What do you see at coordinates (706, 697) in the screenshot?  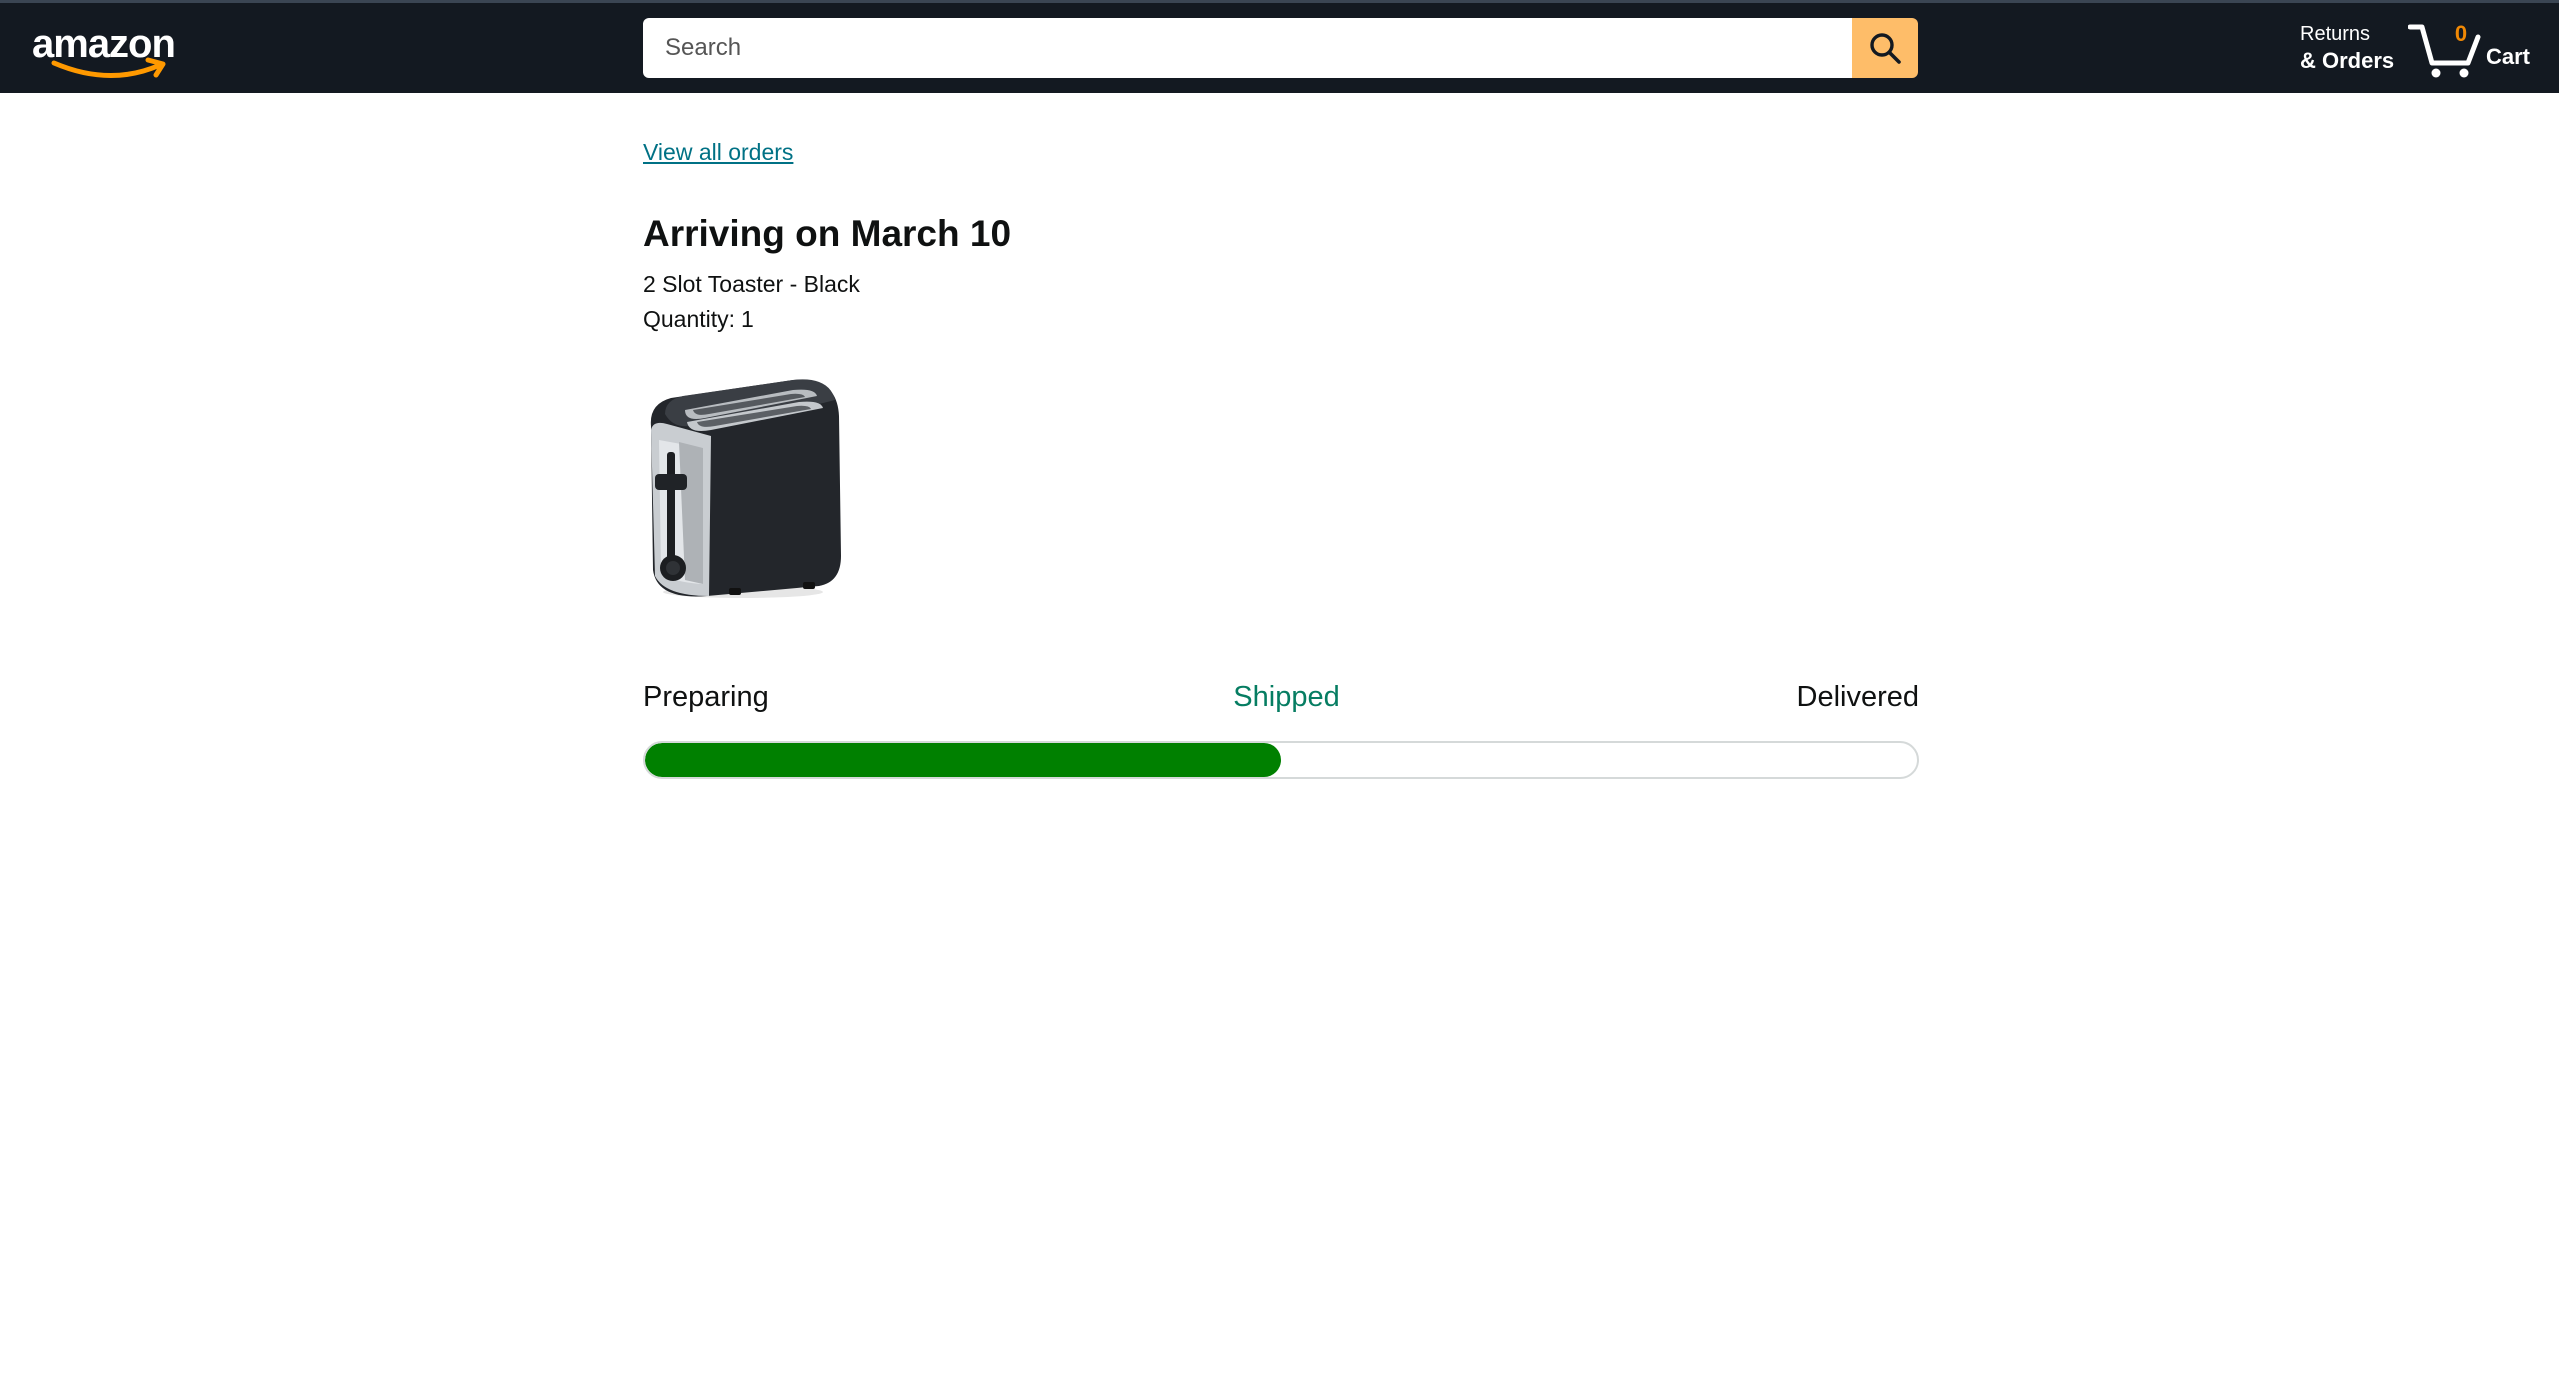 I see `status-preparing: Preparing` at bounding box center [706, 697].